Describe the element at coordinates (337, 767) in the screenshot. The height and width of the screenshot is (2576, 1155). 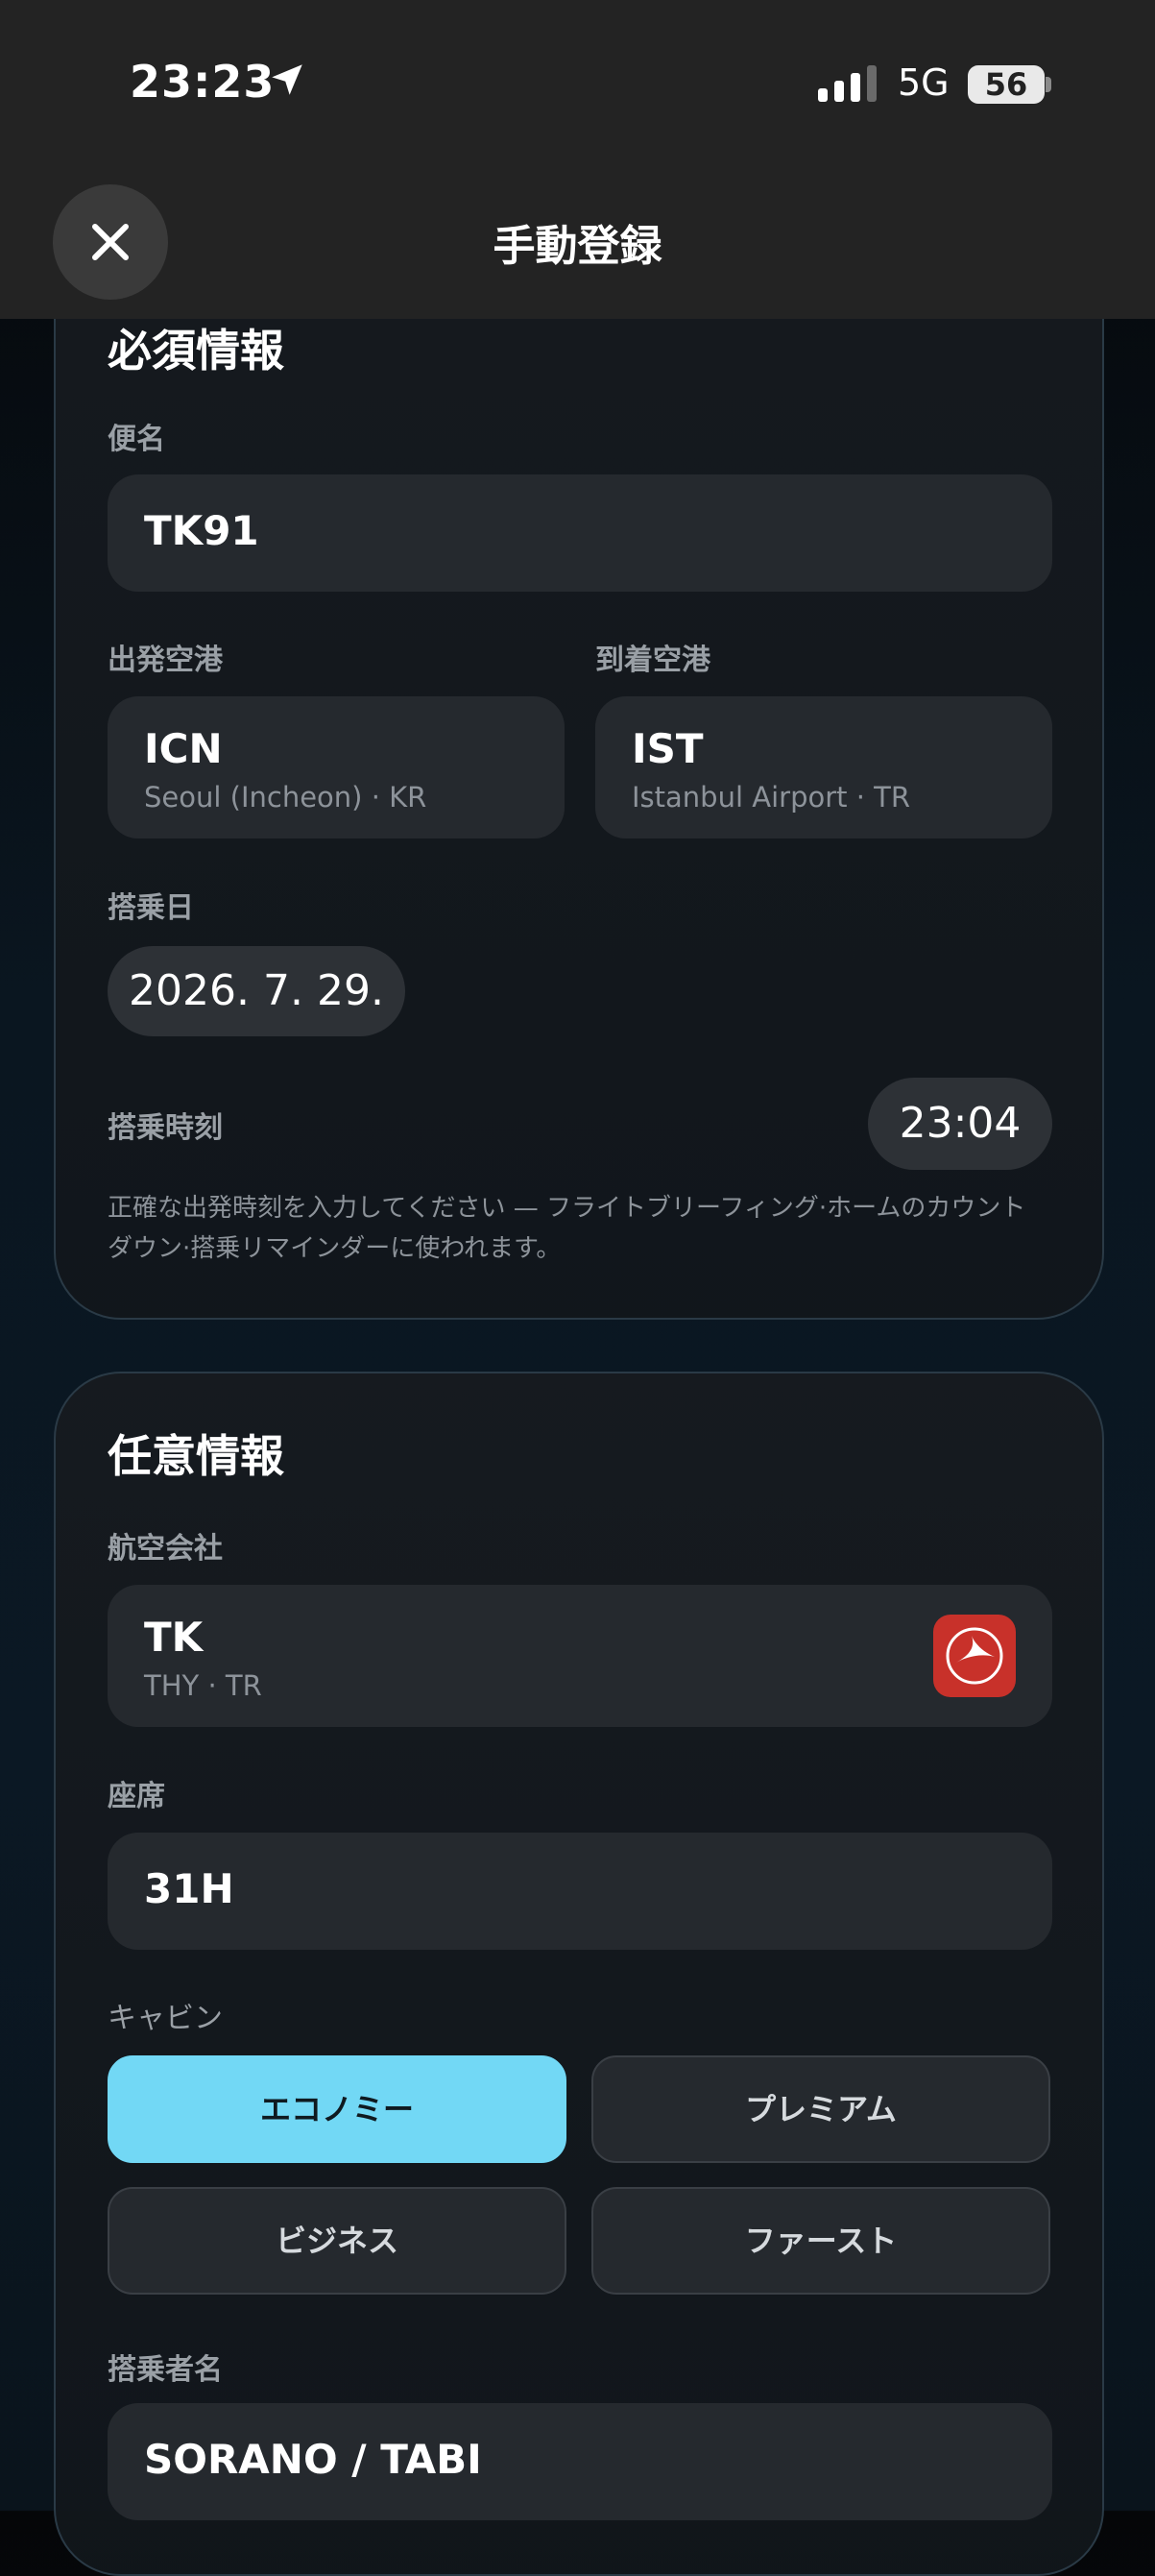
I see `departure-airport-field: ICN Seoul (Incheon) · KR` at that location.